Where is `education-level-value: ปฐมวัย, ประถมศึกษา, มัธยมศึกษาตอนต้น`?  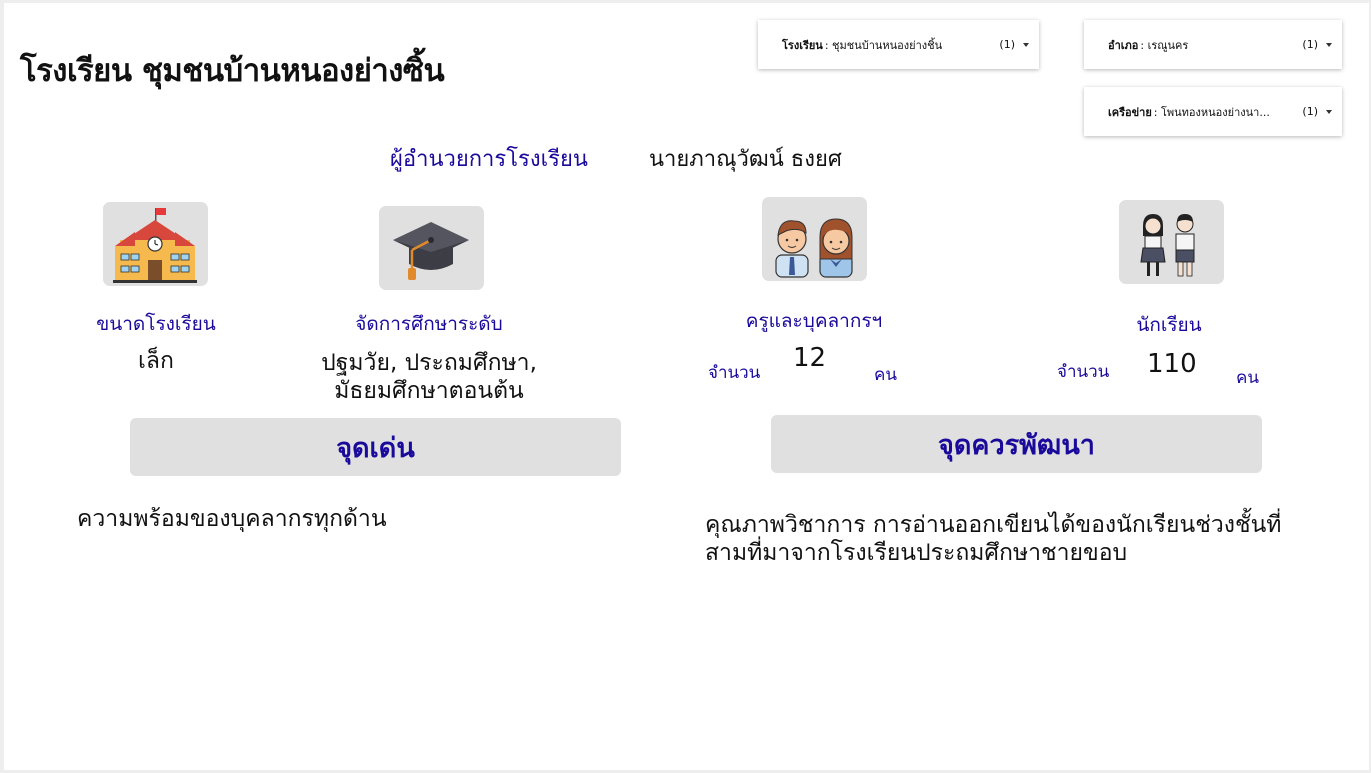 education-level-value: ปฐมวัย, ประถมศึกษา, มัธยมศึกษาตอนต้น is located at coordinates (429, 377).